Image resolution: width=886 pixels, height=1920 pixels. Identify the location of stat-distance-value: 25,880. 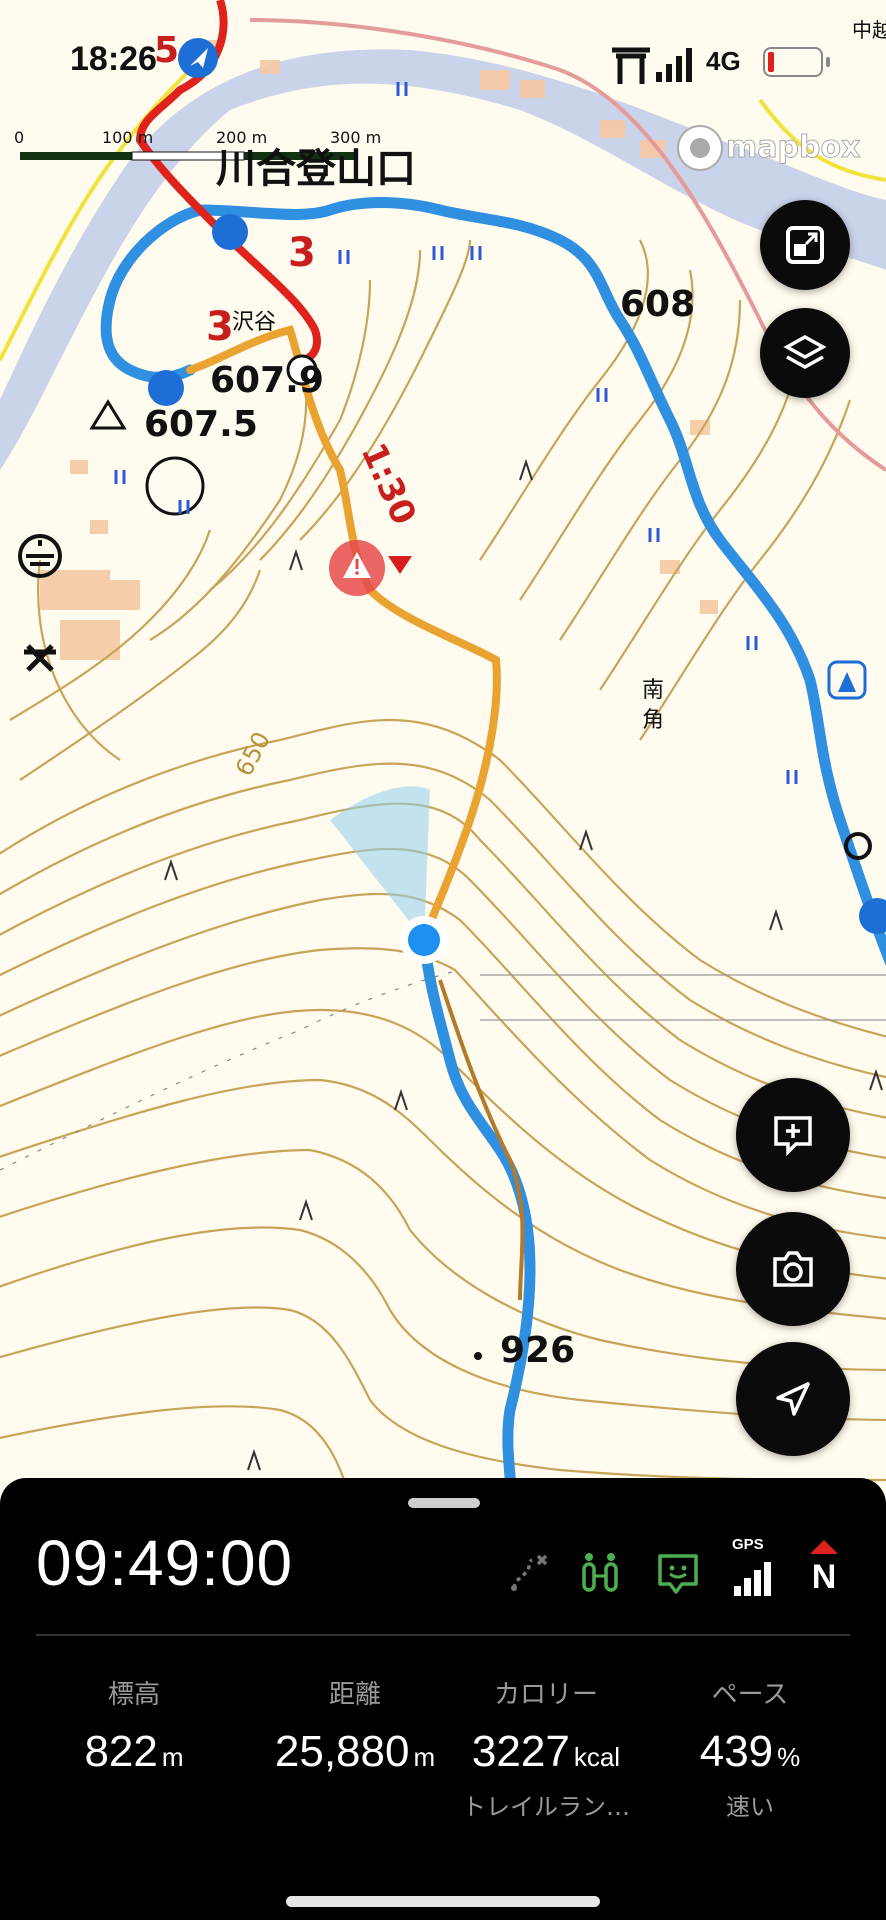
(342, 1751).